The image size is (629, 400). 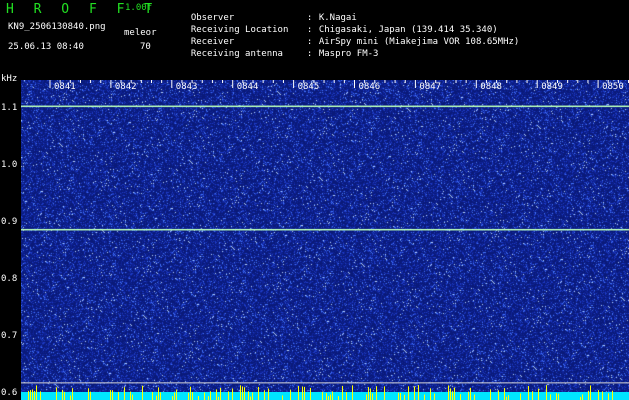 What do you see at coordinates (247, 87) in the screenshot?
I see `time-tick-label: 0844` at bounding box center [247, 87].